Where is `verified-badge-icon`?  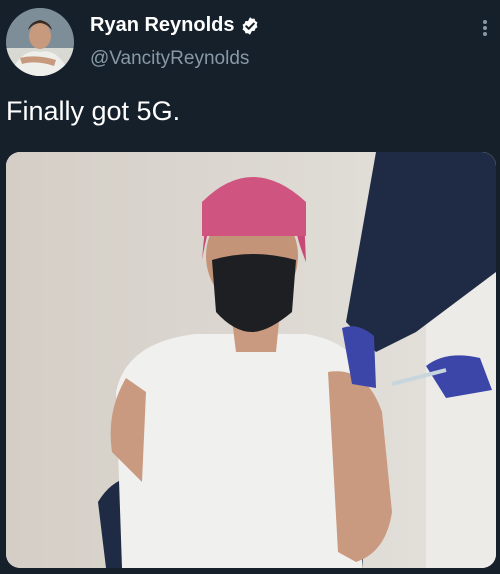 verified-badge-icon is located at coordinates (250, 25).